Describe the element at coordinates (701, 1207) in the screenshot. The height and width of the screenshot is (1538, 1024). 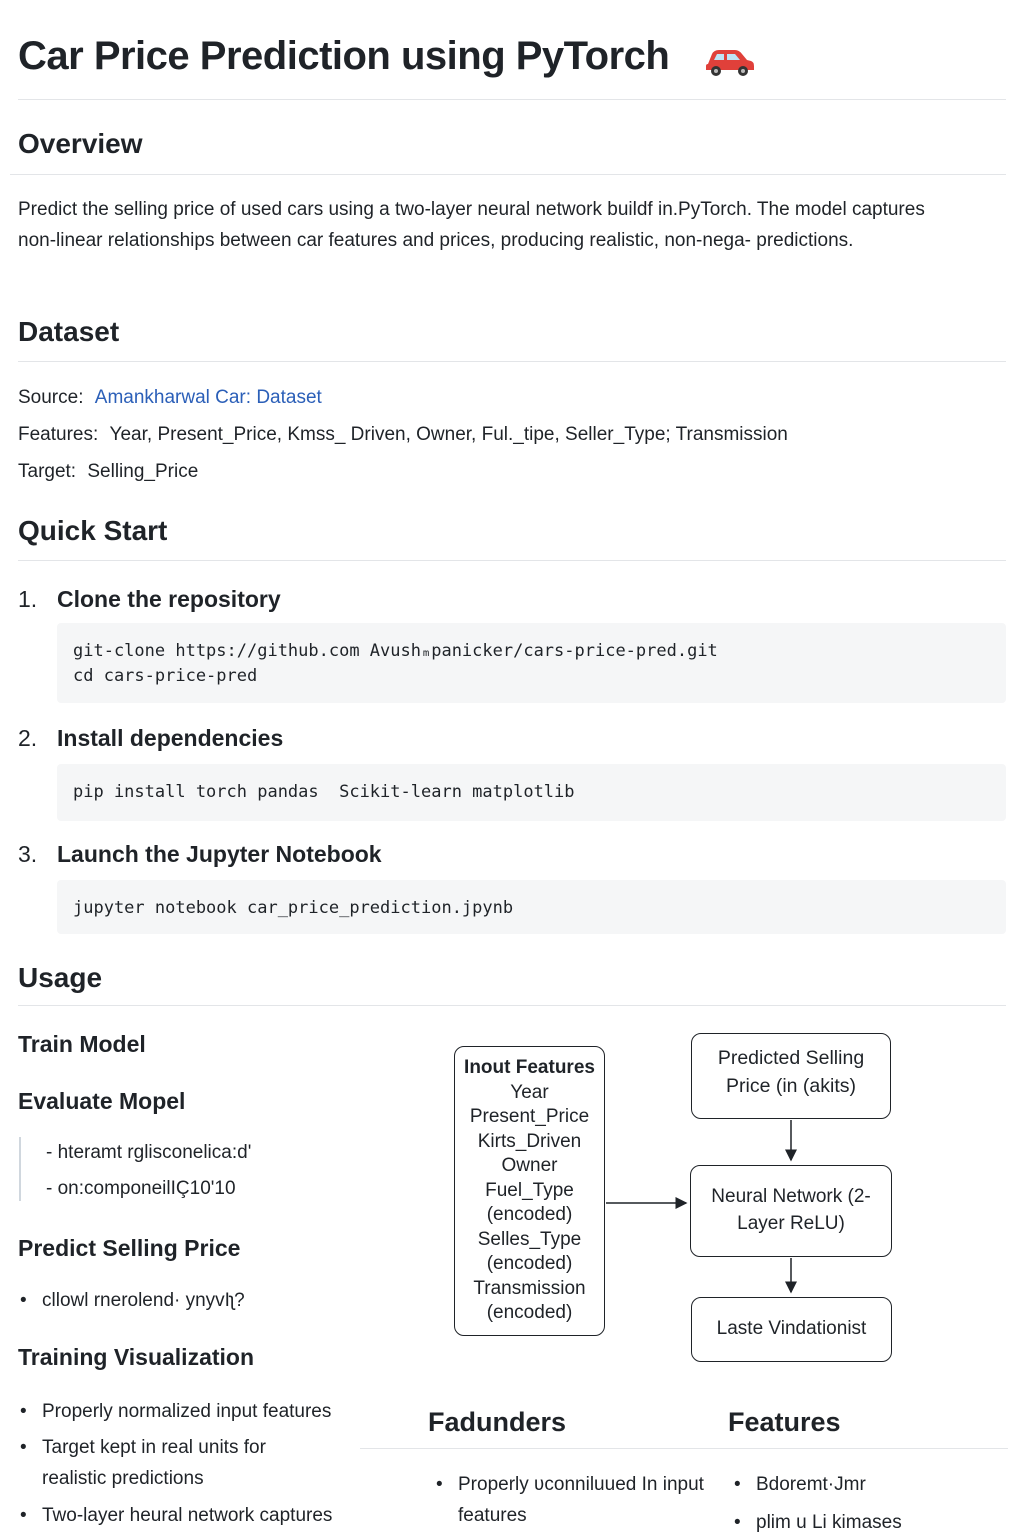
I see `diagram-arrows` at that location.